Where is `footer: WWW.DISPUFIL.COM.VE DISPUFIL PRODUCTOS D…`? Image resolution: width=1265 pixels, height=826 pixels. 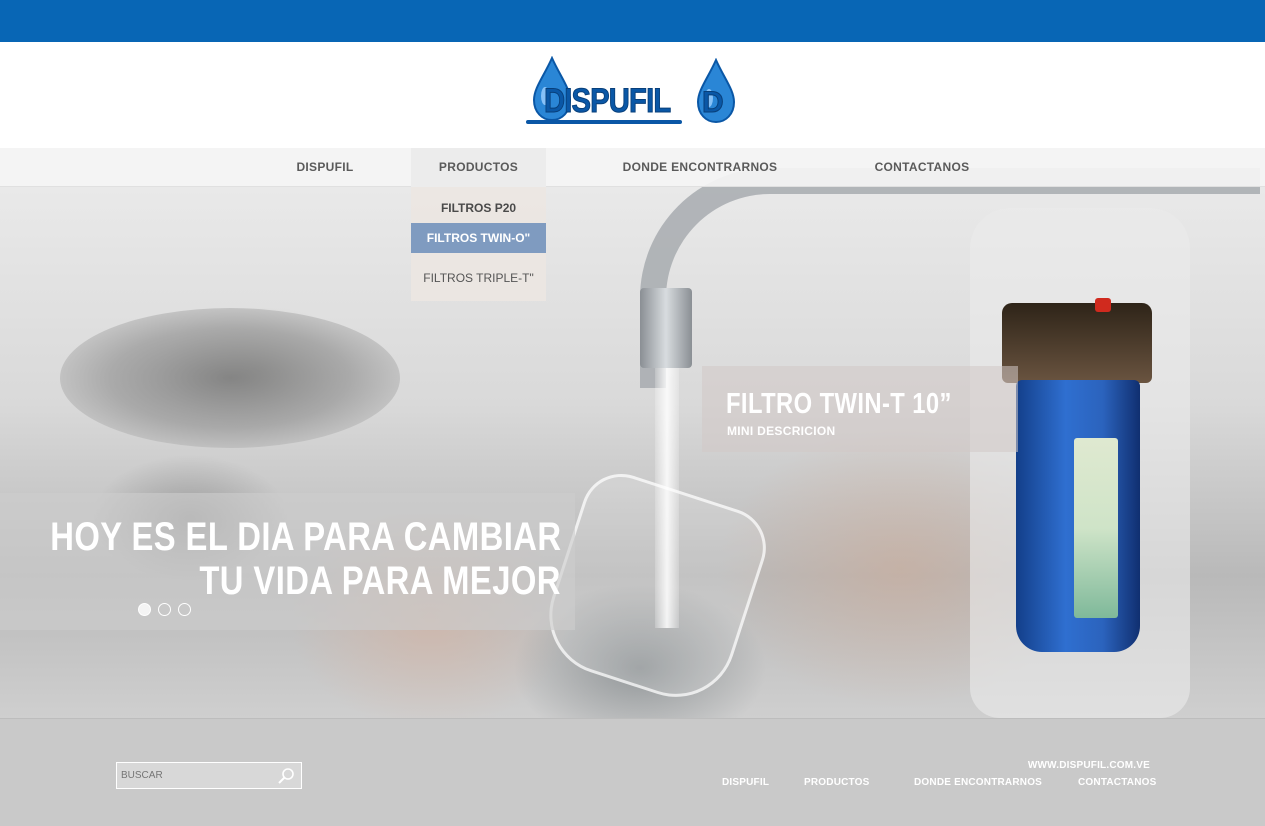 footer: WWW.DISPUFIL.COM.VE DISPUFIL PRODUCTOS D… is located at coordinates (632, 772).